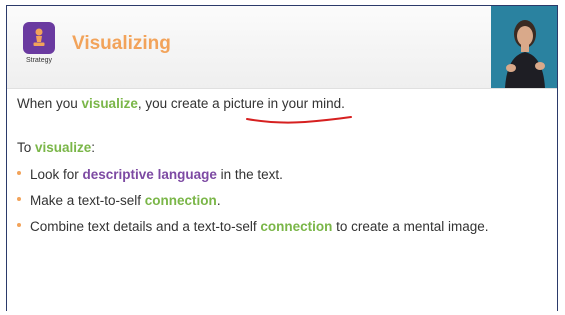  Describe the element at coordinates (63, 147) in the screenshot. I see `section-keyword: visualize` at that location.